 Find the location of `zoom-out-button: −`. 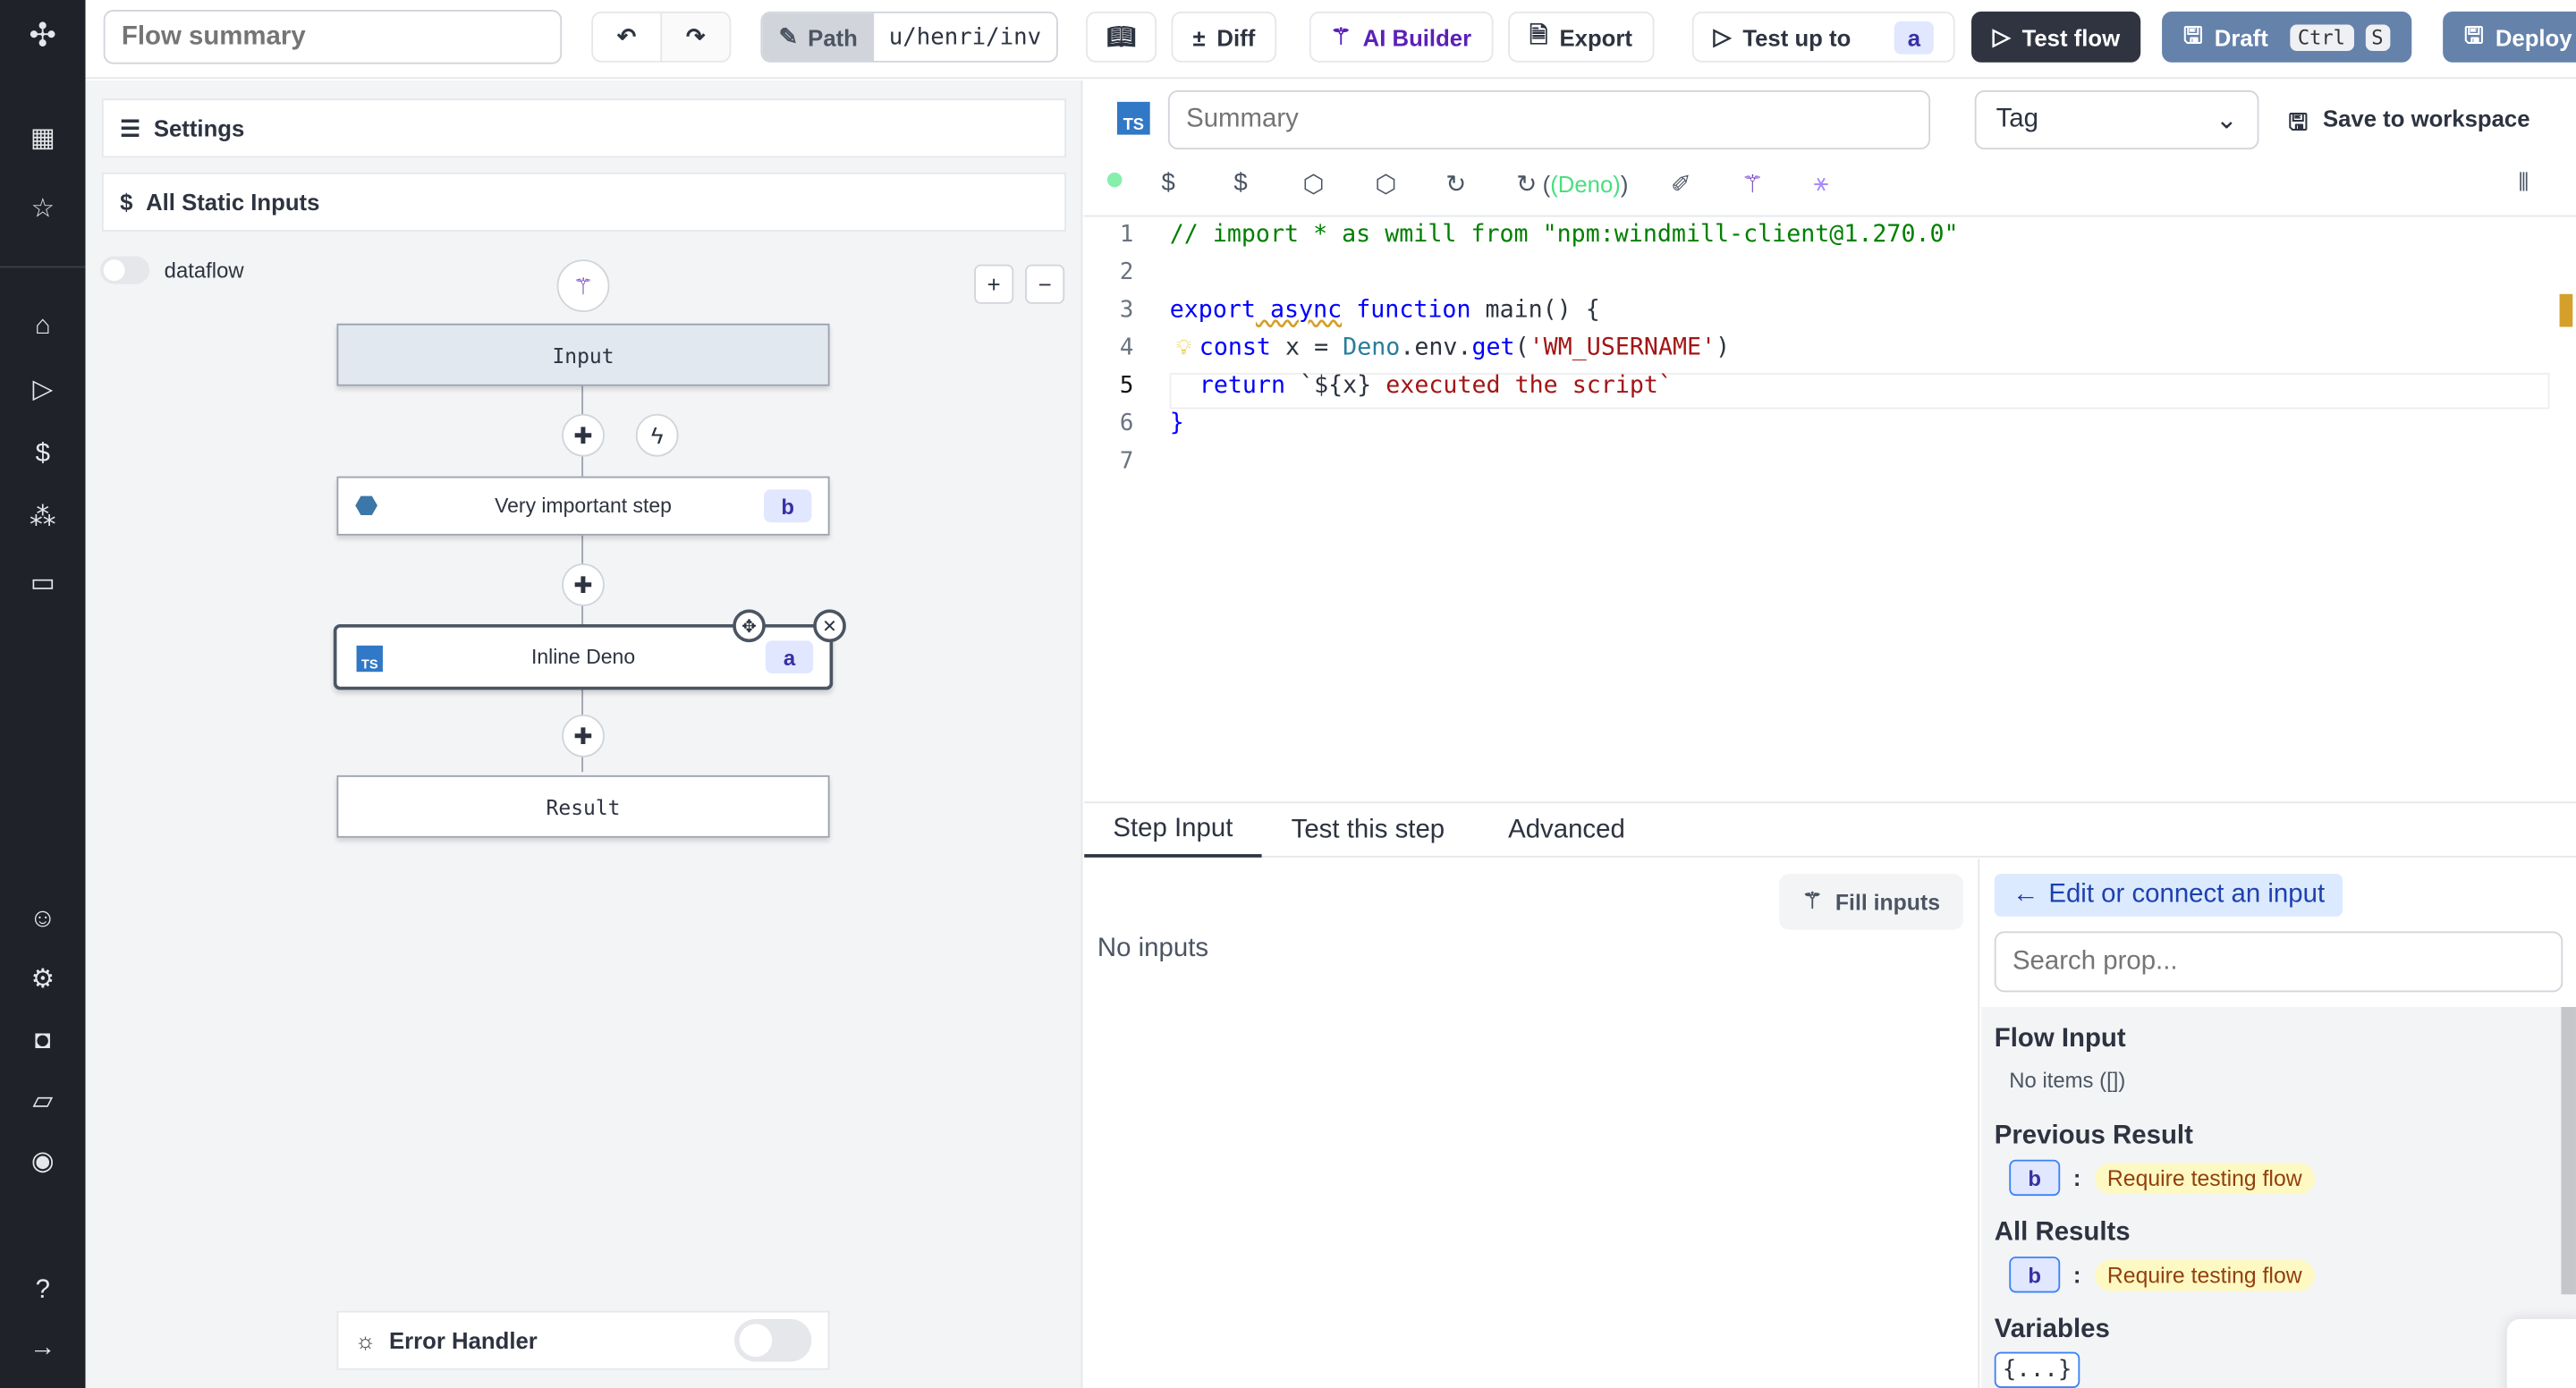

zoom-out-button: − is located at coordinates (1045, 284).